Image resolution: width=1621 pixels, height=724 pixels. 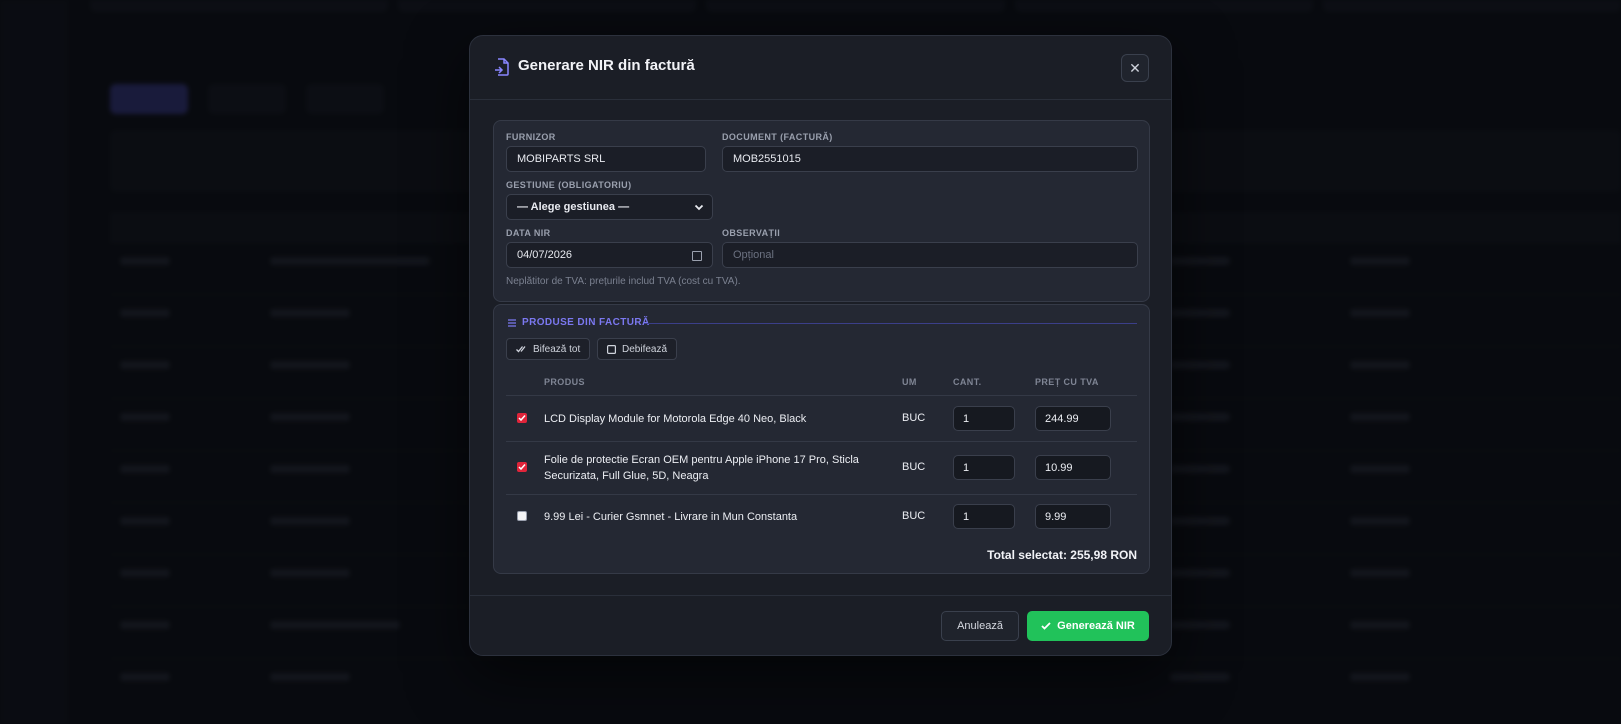 What do you see at coordinates (1046, 626) in the screenshot?
I see `check-icon` at bounding box center [1046, 626].